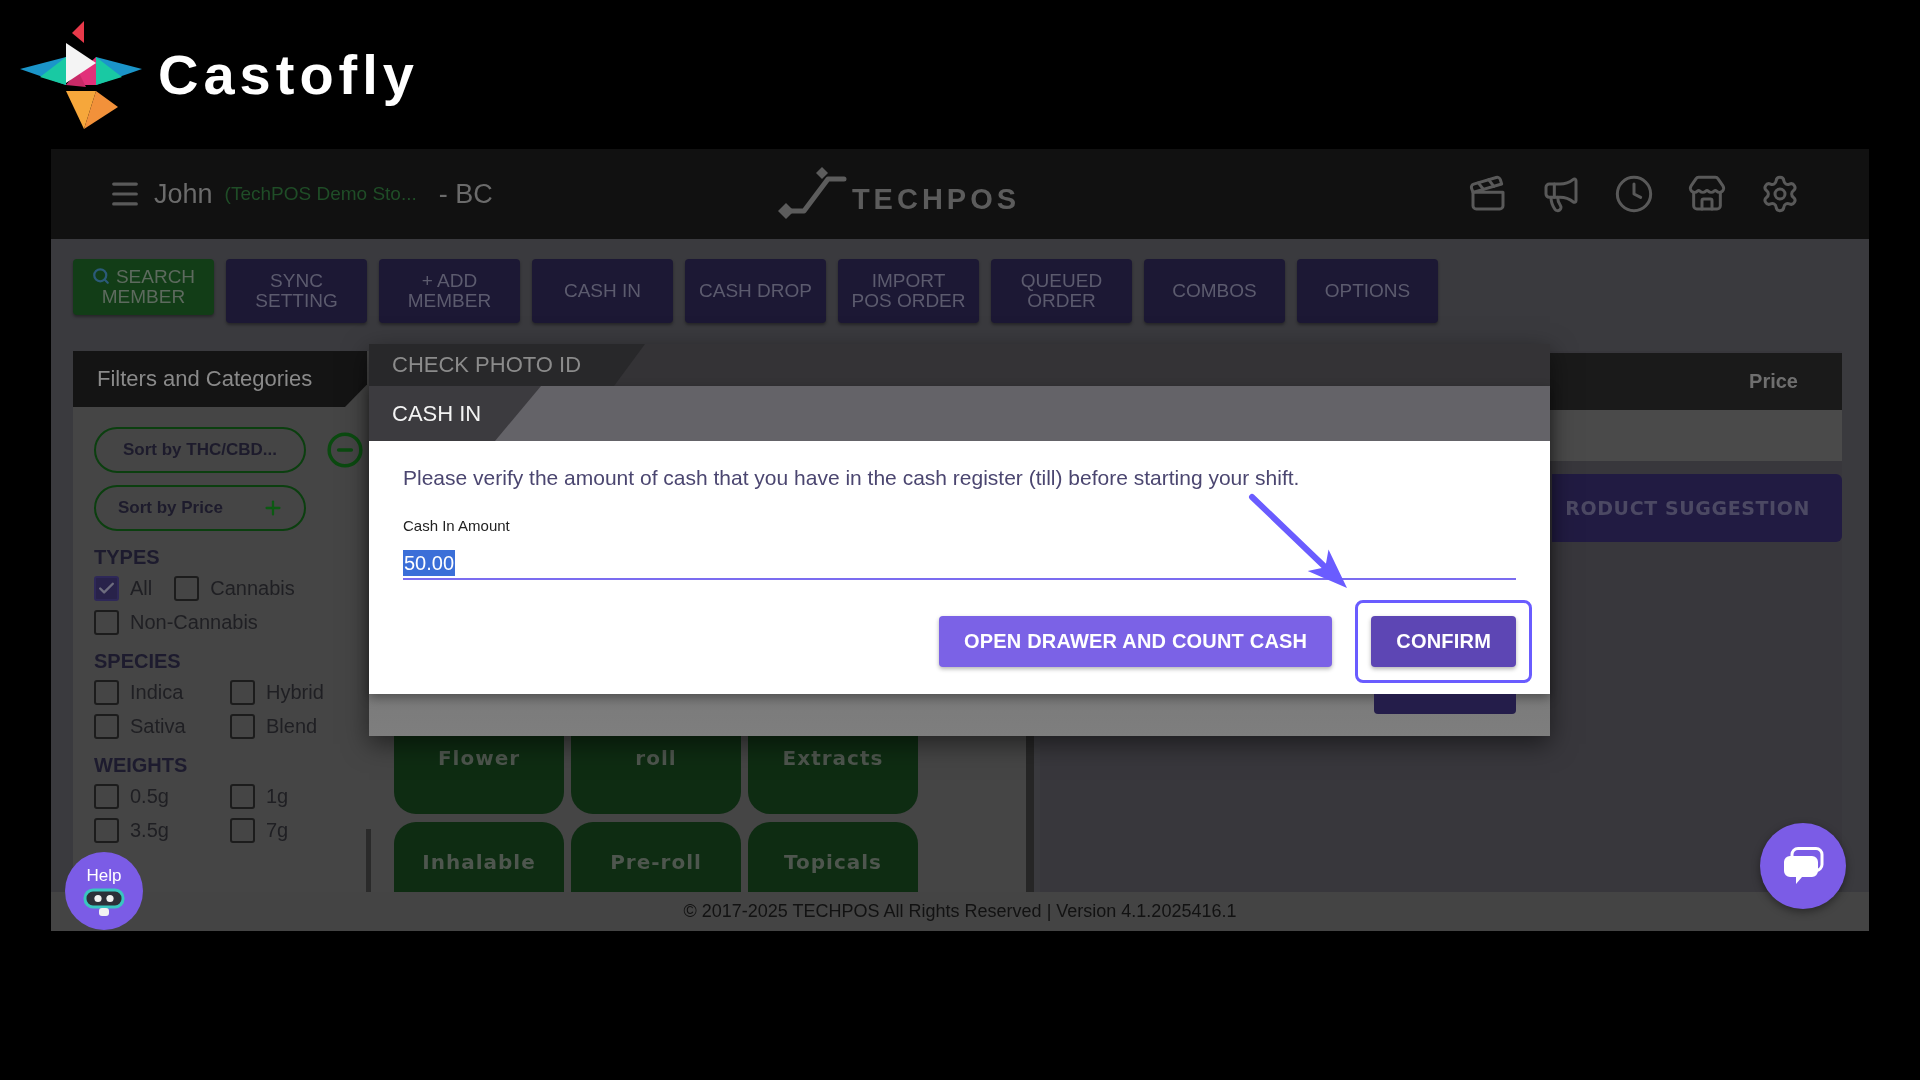  Describe the element at coordinates (465, 194) in the screenshot. I see `region-label: - BC` at that location.